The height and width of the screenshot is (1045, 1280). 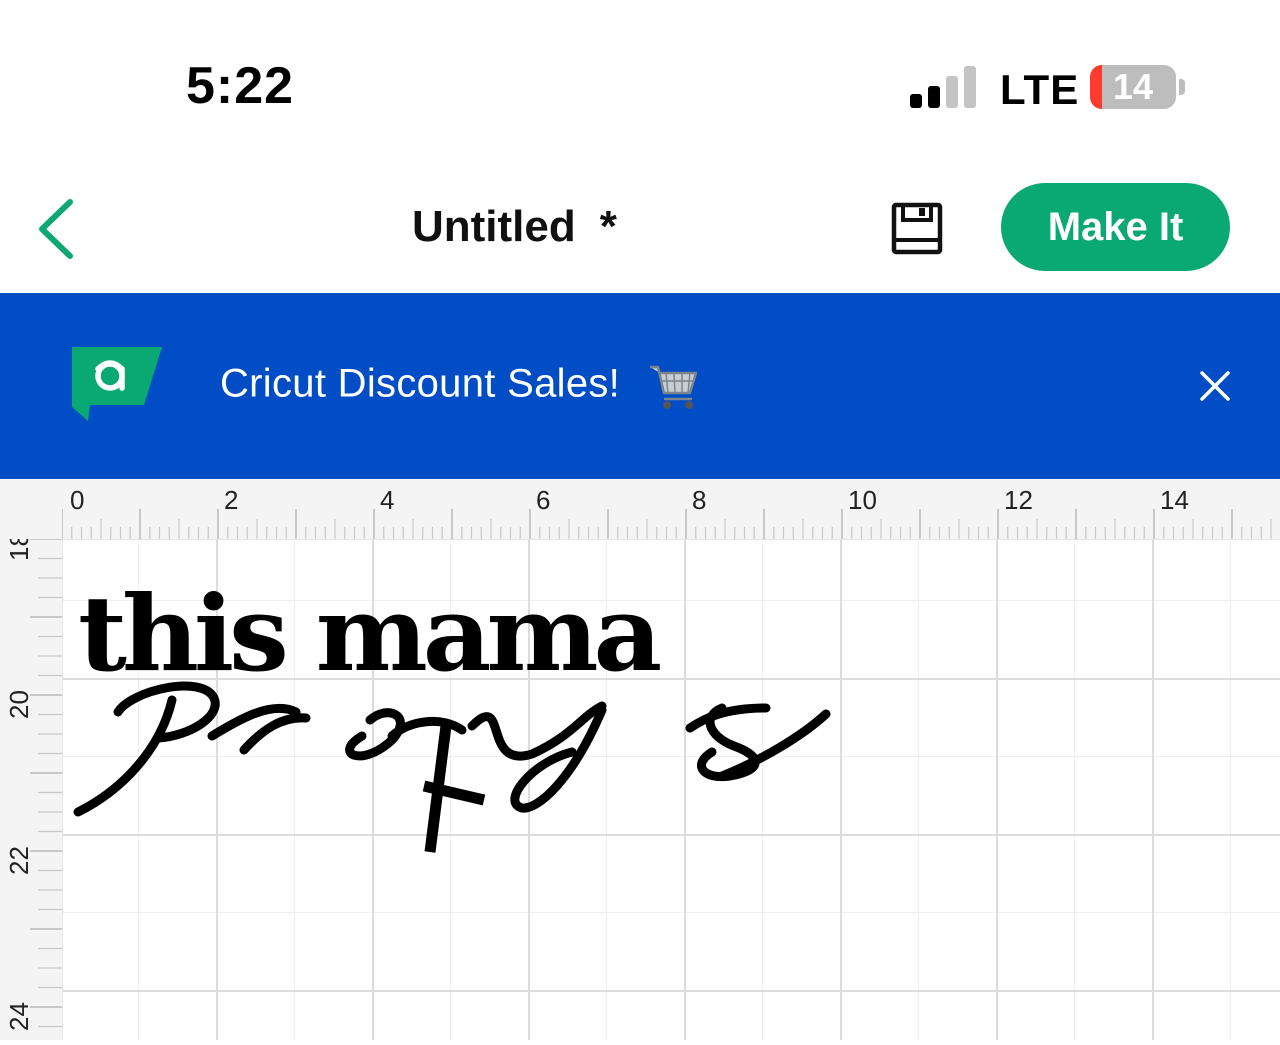 What do you see at coordinates (543, 500) in the screenshot?
I see `ruler-label: 6` at bounding box center [543, 500].